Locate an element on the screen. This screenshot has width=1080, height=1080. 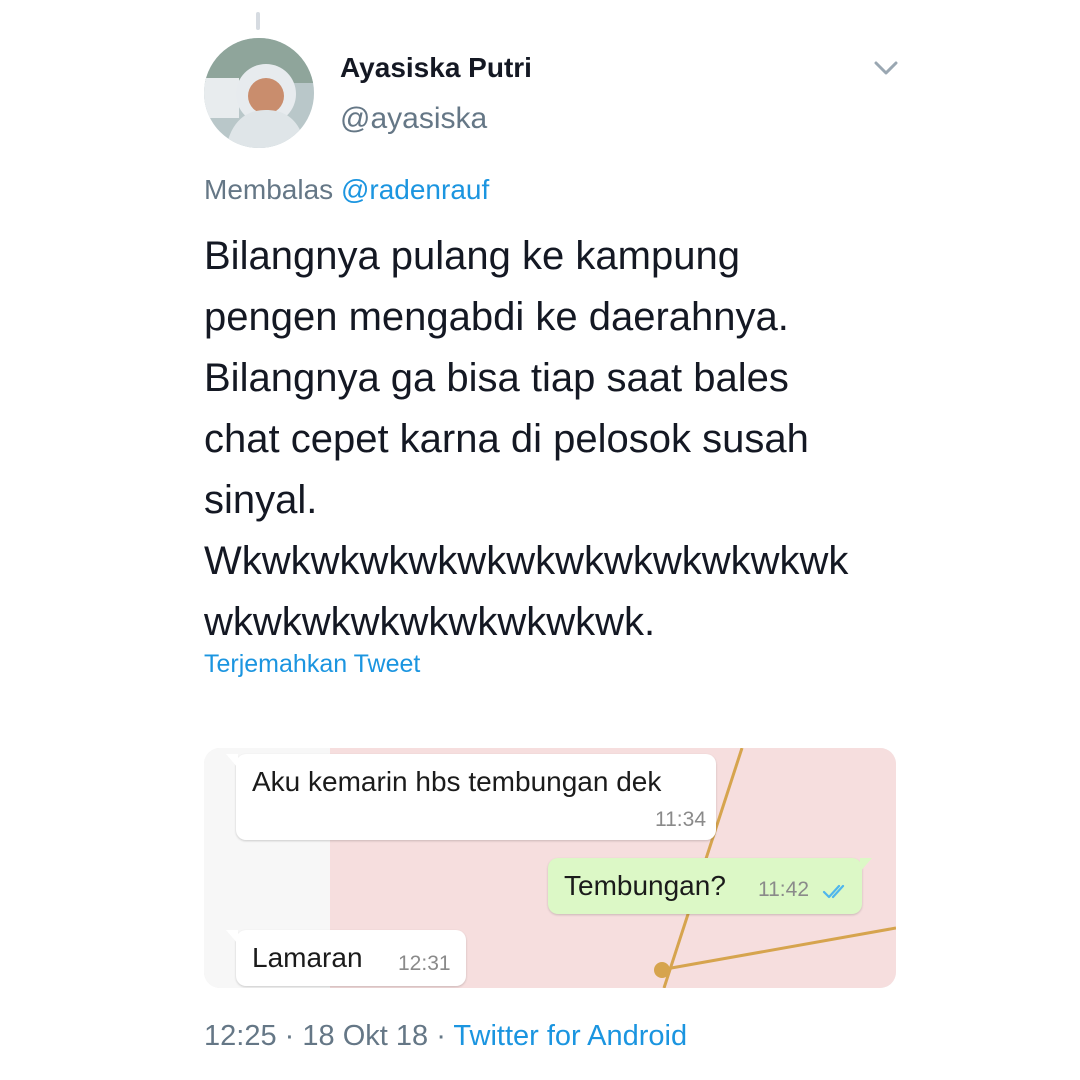
tweet-metadata: 12:25 · 18 Okt 18 · Twitter for Android is located at coordinates (445, 1036).